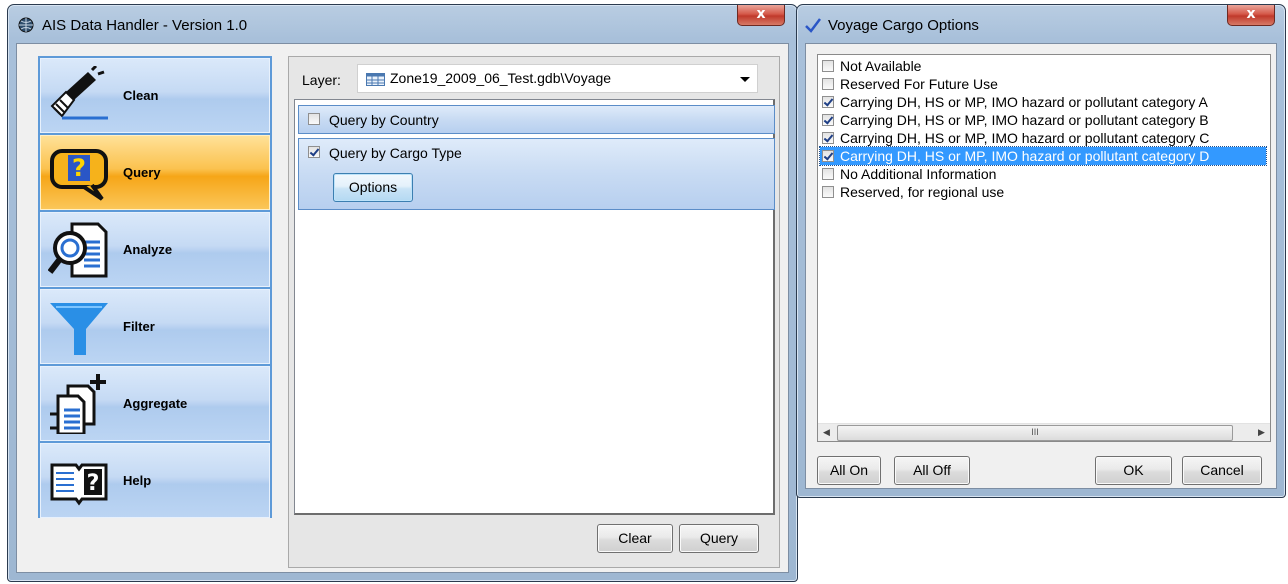 This screenshot has width=1288, height=584. I want to click on sidebar-item-label: Filter, so click(139, 326).